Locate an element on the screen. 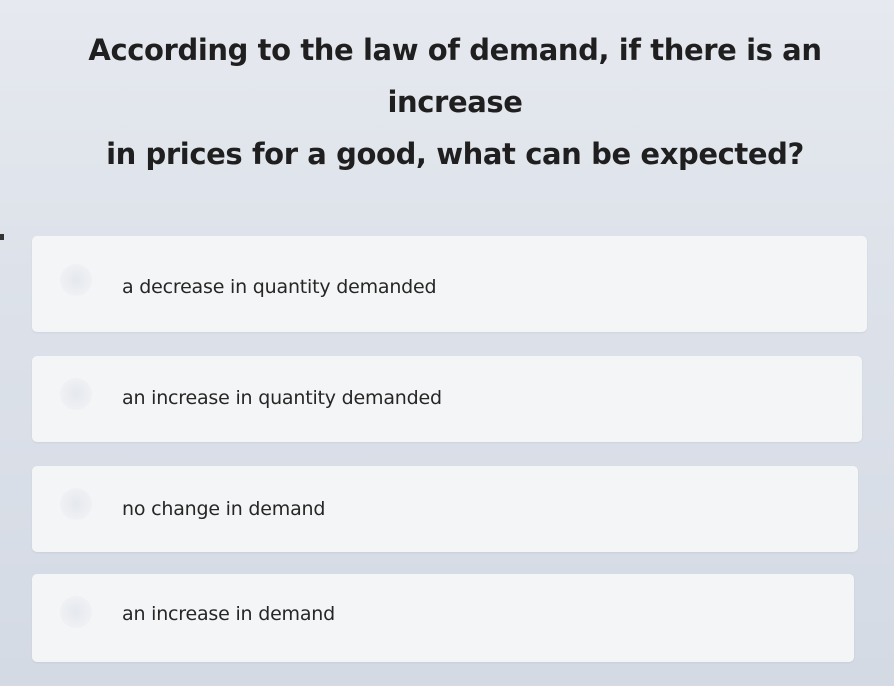 The image size is (894, 686). answer-option-2: an increase in quantity demanded is located at coordinates (447, 399).